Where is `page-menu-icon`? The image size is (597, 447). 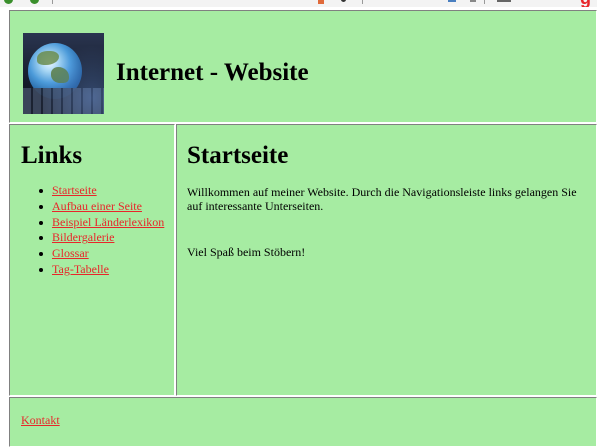
page-menu-icon is located at coordinates (504, 1).